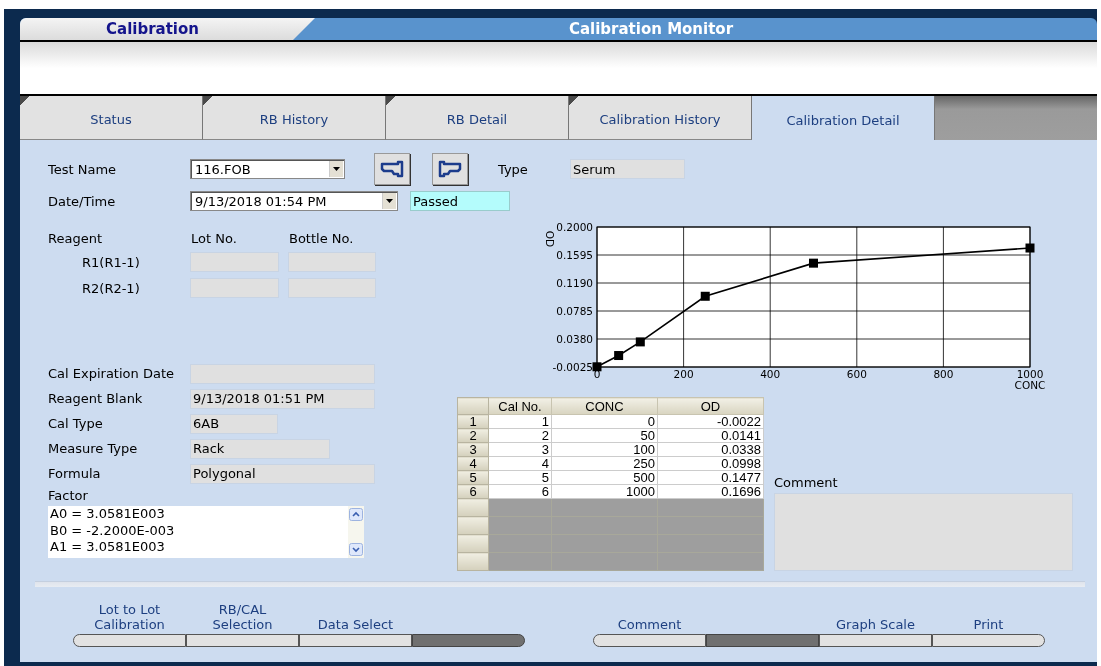  What do you see at coordinates (520, 421) in the screenshot?
I see `table-cell: 1` at bounding box center [520, 421].